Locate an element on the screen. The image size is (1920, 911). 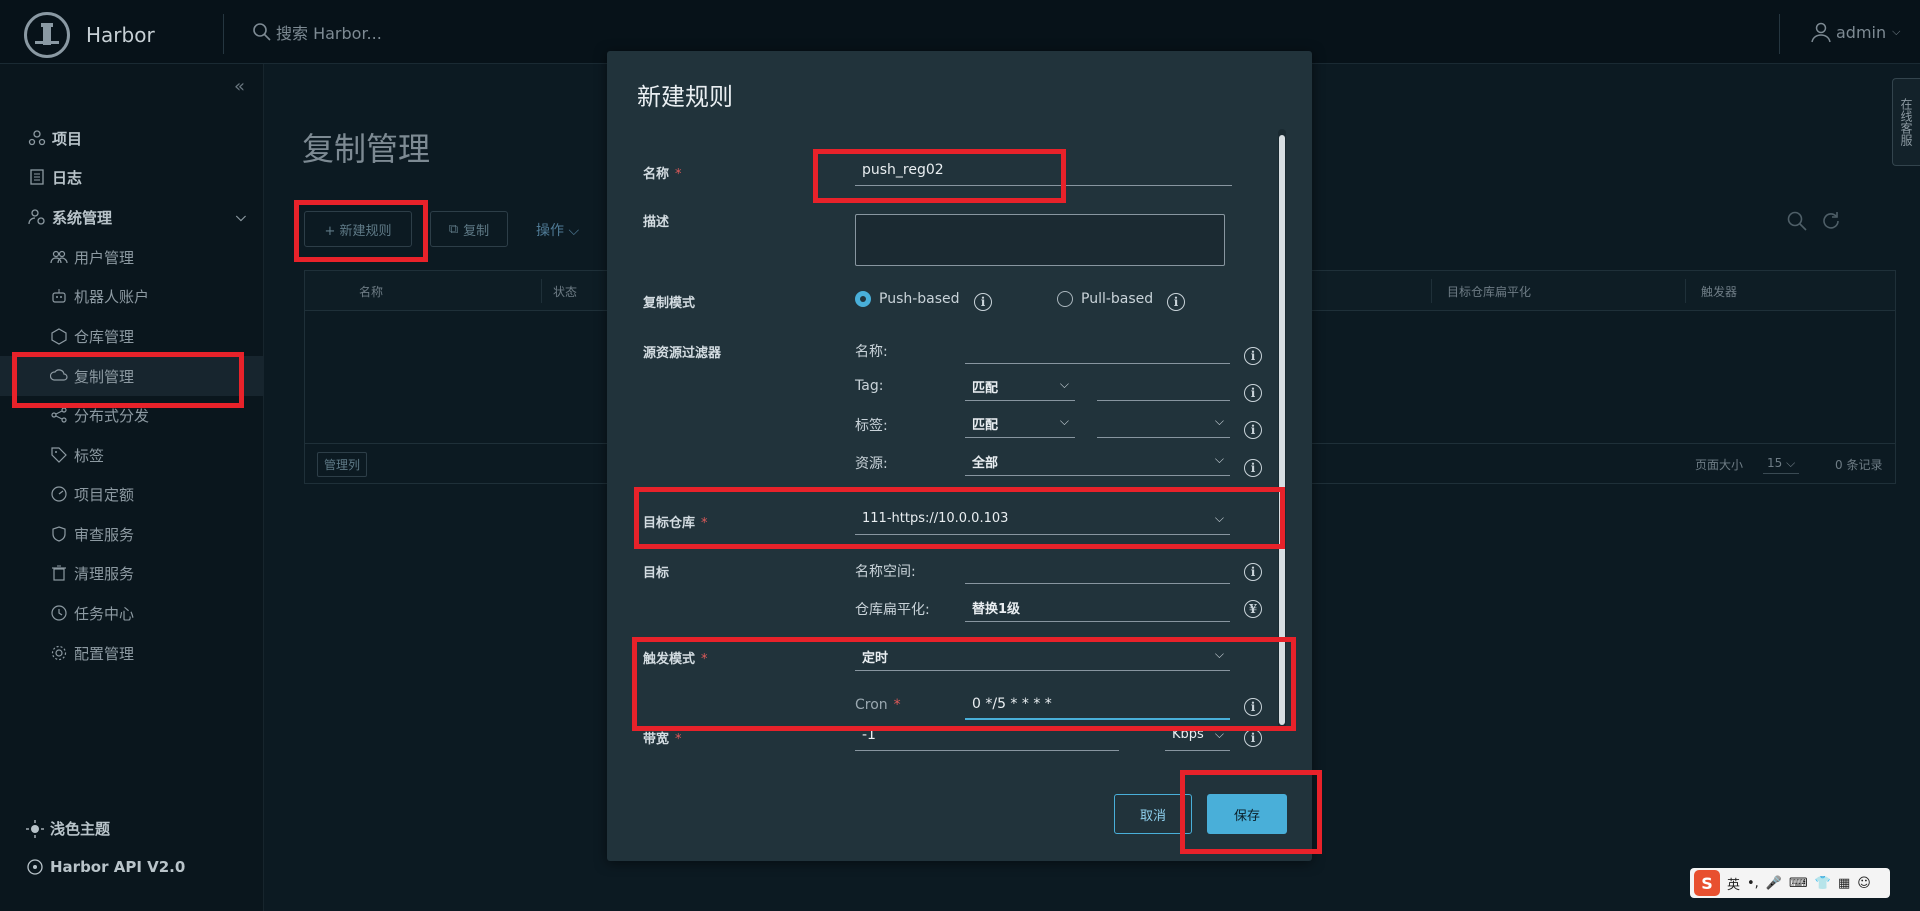
sidebar-item-job-service: 任务中心 is located at coordinates (132, 613).